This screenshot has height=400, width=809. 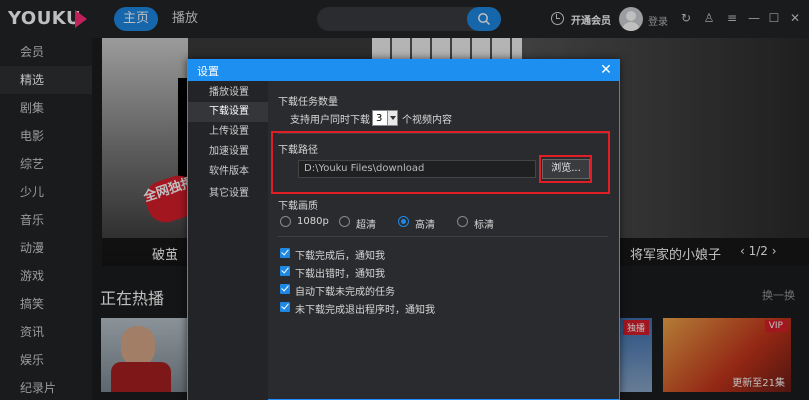 What do you see at coordinates (443, 236) in the screenshot?
I see `divider` at bounding box center [443, 236].